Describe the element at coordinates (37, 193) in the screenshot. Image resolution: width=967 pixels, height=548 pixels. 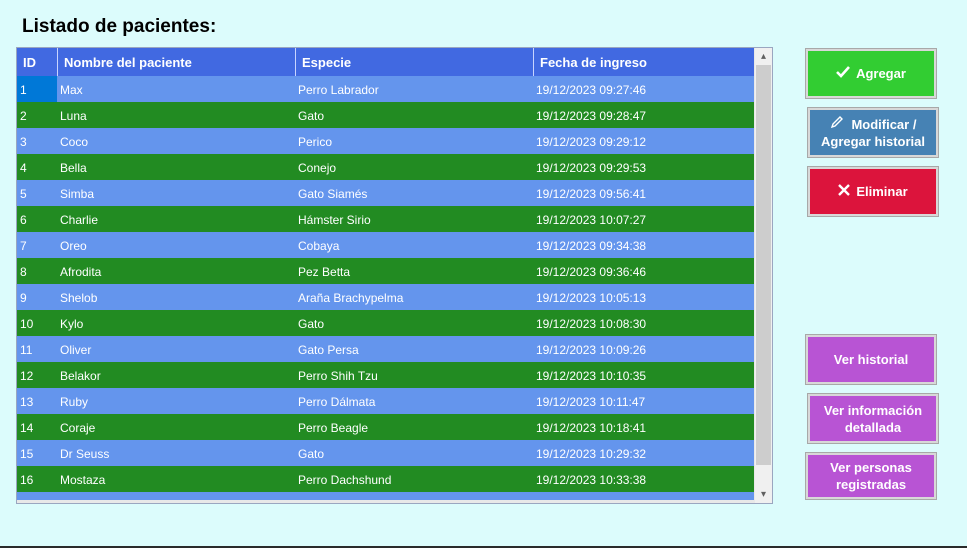
I see `cell-id: 5` at that location.